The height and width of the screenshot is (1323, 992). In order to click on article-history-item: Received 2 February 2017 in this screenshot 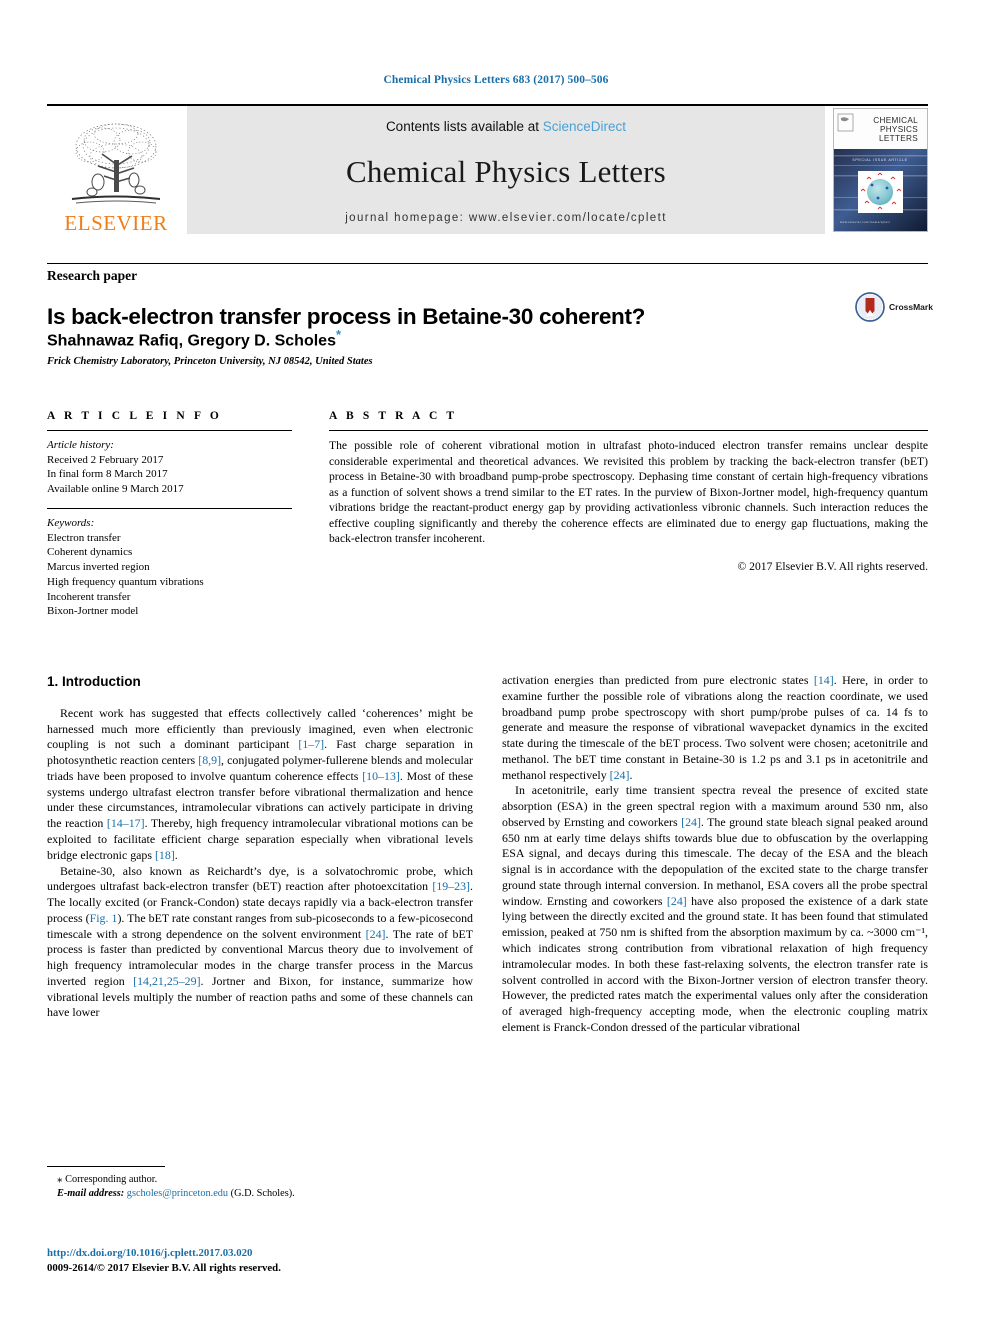, I will do `click(105, 459)`.